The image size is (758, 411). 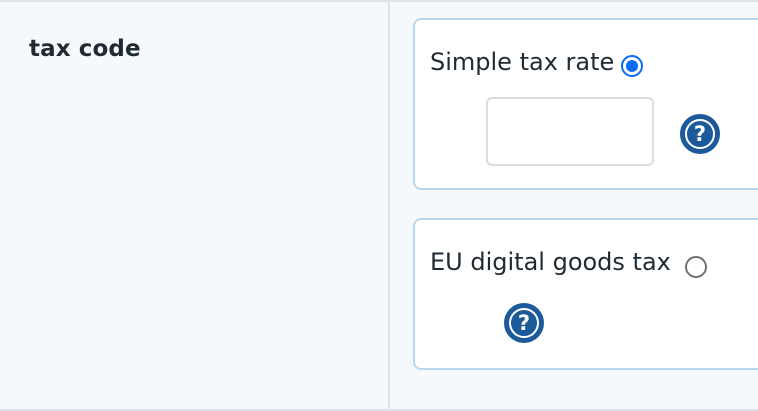 I want to click on simple-tax-rate-radio, so click(x=632, y=66).